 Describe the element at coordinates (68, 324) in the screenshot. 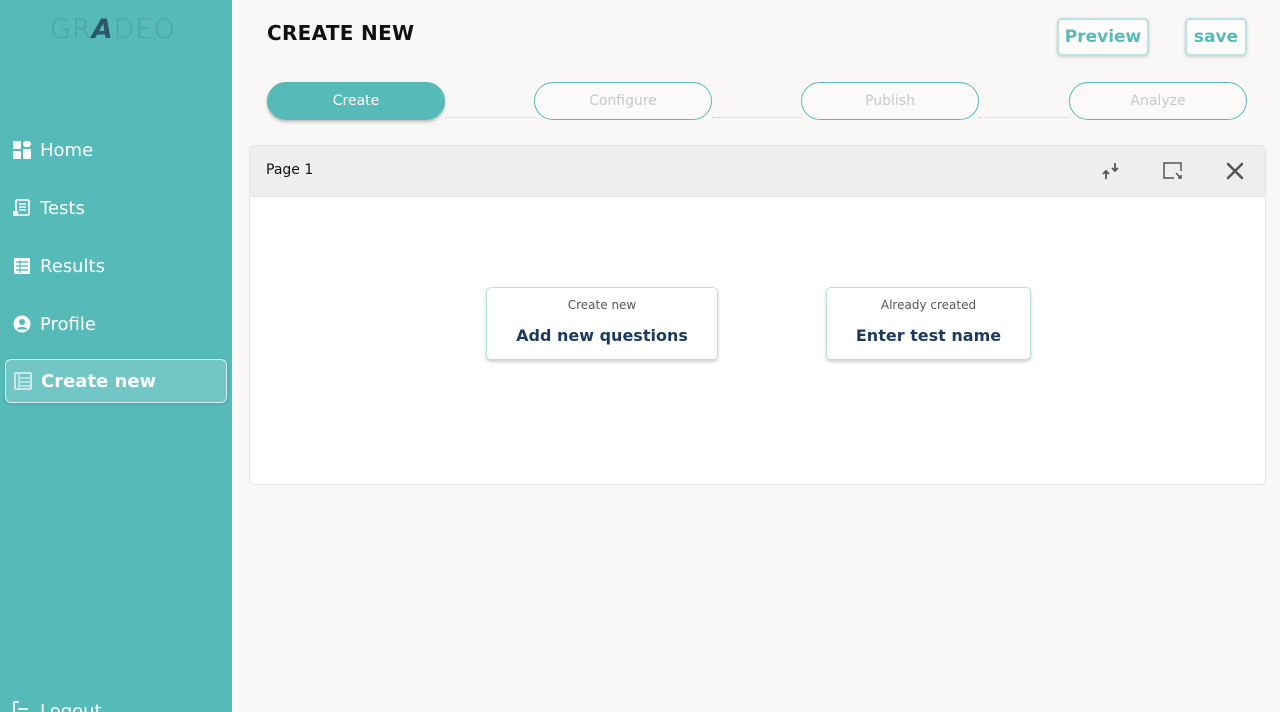

I see `sidebar-item-label: Profile` at that location.